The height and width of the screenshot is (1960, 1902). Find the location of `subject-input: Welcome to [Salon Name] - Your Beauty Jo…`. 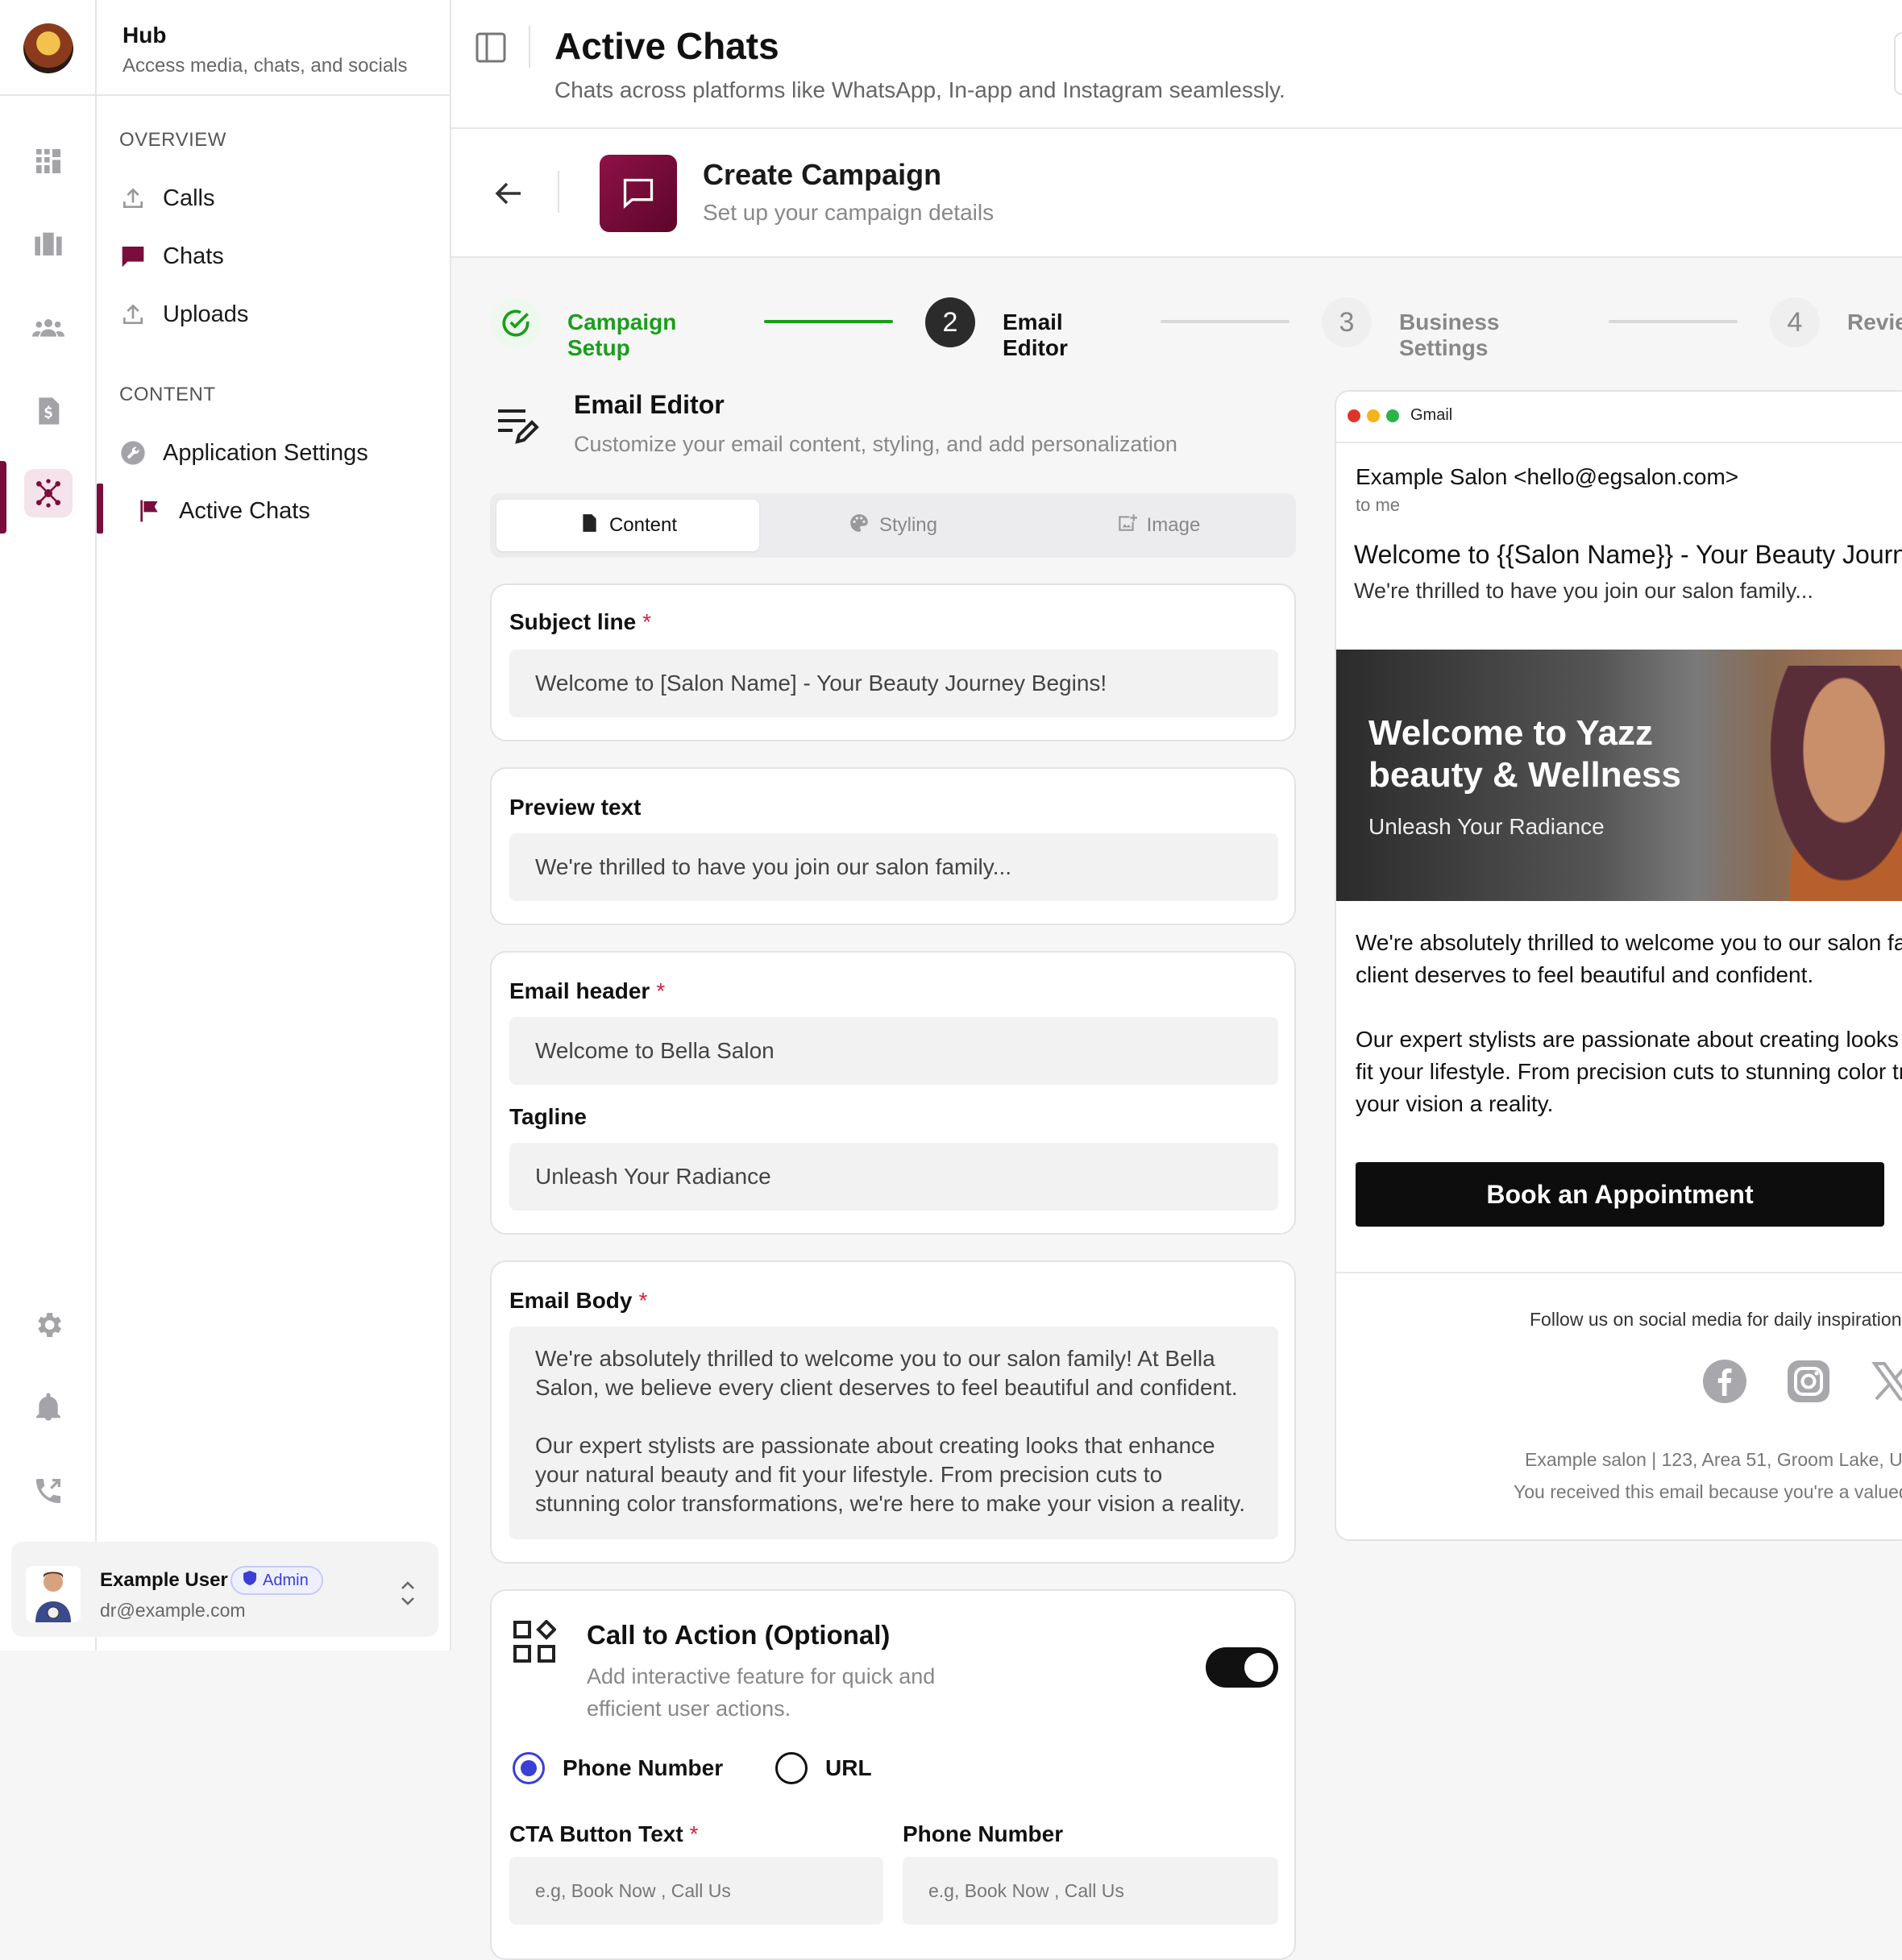

subject-input: Welcome to [Salon Name] - Your Beauty Jo… is located at coordinates (893, 683).